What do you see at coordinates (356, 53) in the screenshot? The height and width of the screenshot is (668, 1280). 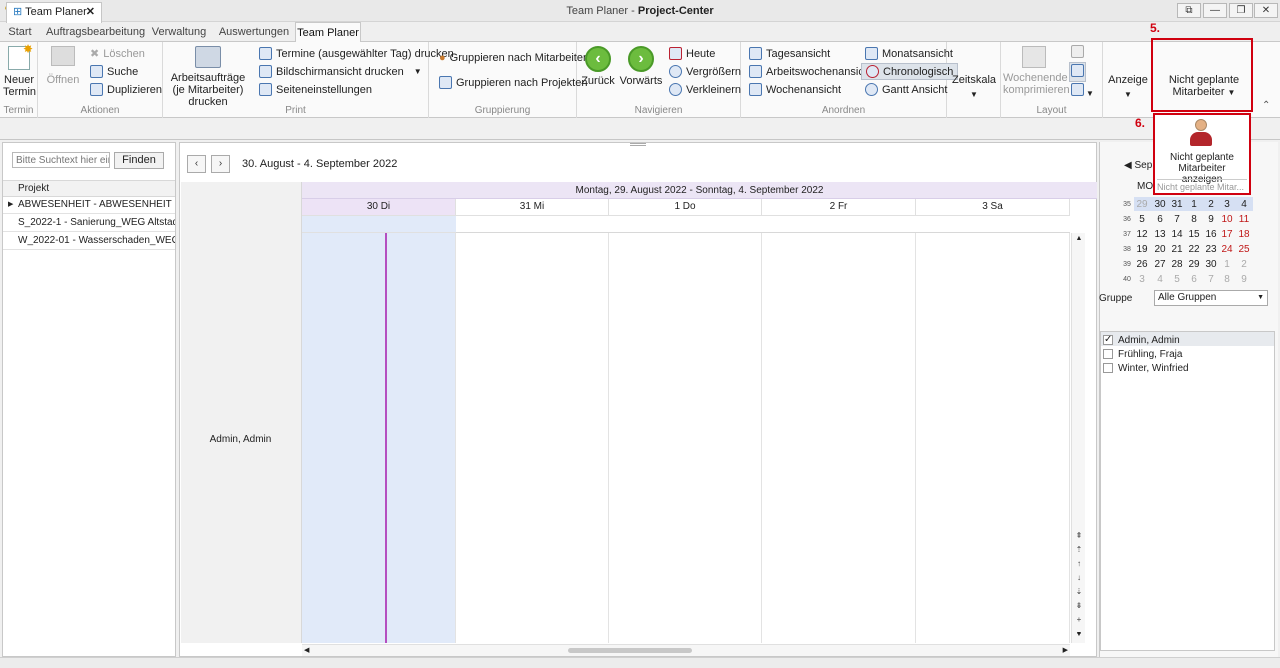 I see `print-day-button: Termine (ausgewählter Tag) drucken` at bounding box center [356, 53].